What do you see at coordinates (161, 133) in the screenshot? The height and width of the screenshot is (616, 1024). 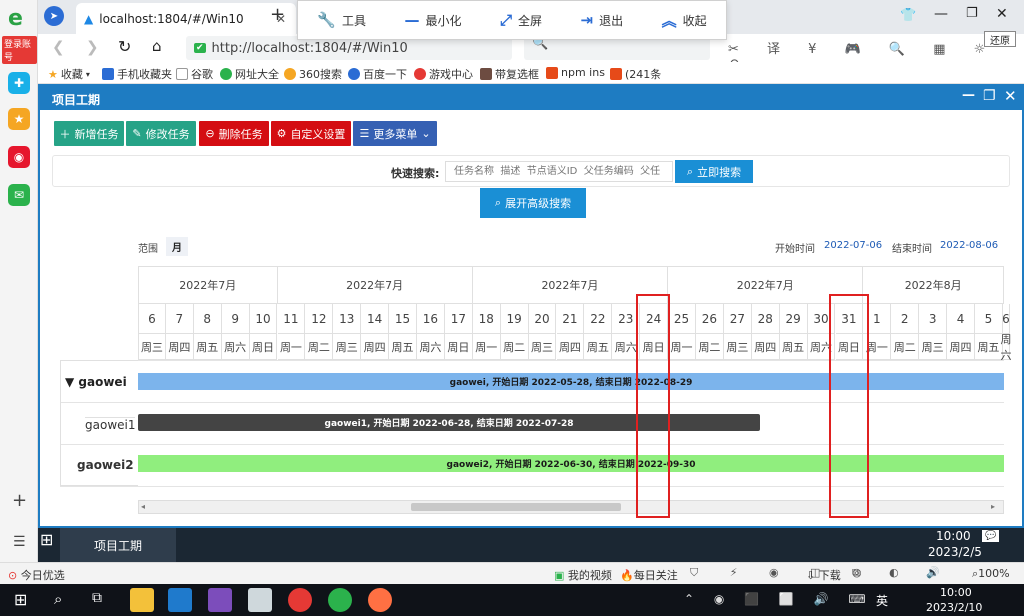 I see `edit-task-button: ✎ 修改任务` at bounding box center [161, 133].